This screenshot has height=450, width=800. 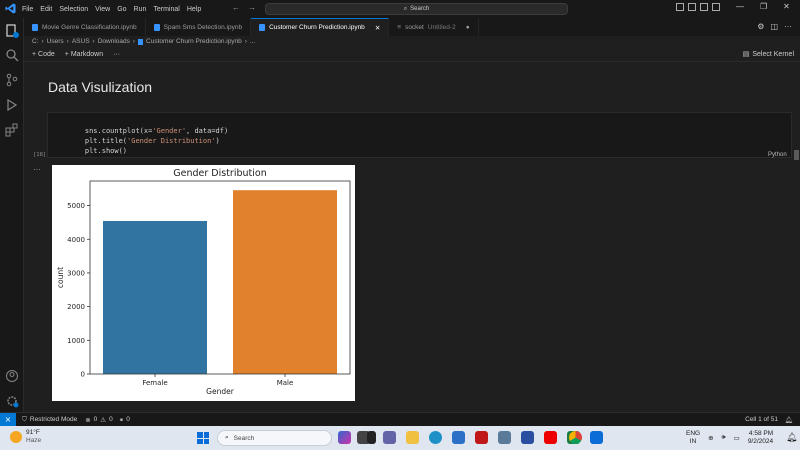 I want to click on toggle-panel-icon, so click(x=692, y=7).